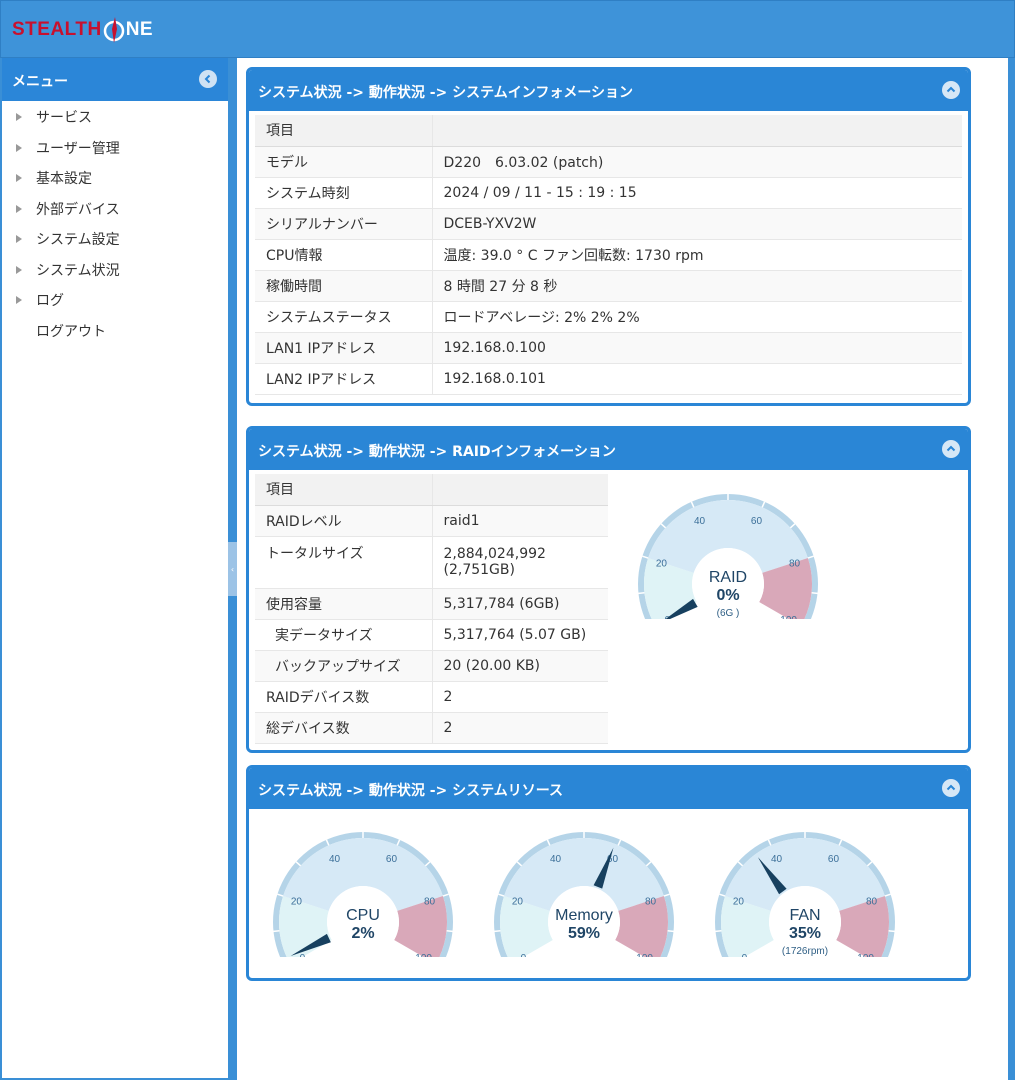 Image resolution: width=1015 pixels, height=1080 pixels. Describe the element at coordinates (57, 29) in the screenshot. I see `brand-text-part1: STEALTH` at that location.